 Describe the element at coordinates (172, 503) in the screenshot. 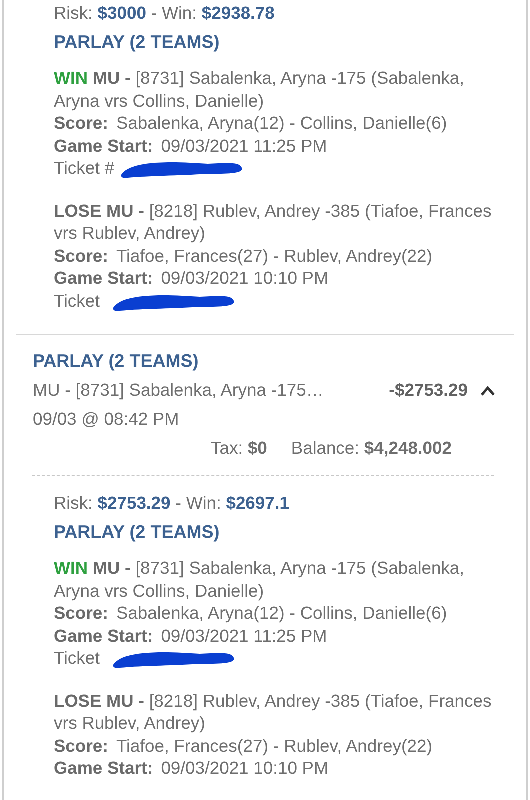

I see `risk-win-line: Risk: $2753.29 - Win: $2697.1` at that location.